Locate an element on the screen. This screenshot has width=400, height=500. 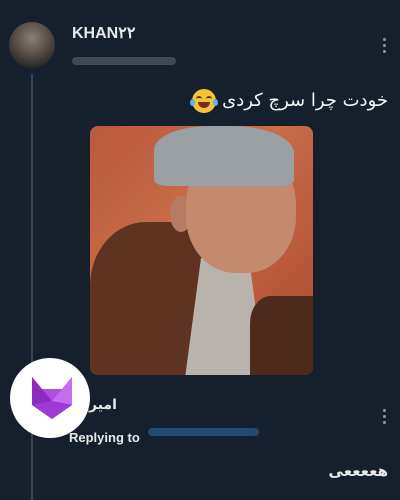
author-name: KHAN۲۲ is located at coordinates (103, 33).